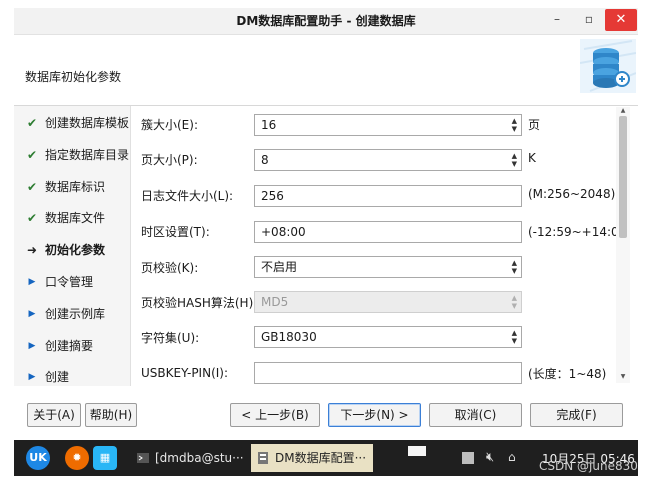 The height and width of the screenshot is (480, 653). Describe the element at coordinates (534, 125) in the screenshot. I see `cluster-size-unit: 页` at that location.